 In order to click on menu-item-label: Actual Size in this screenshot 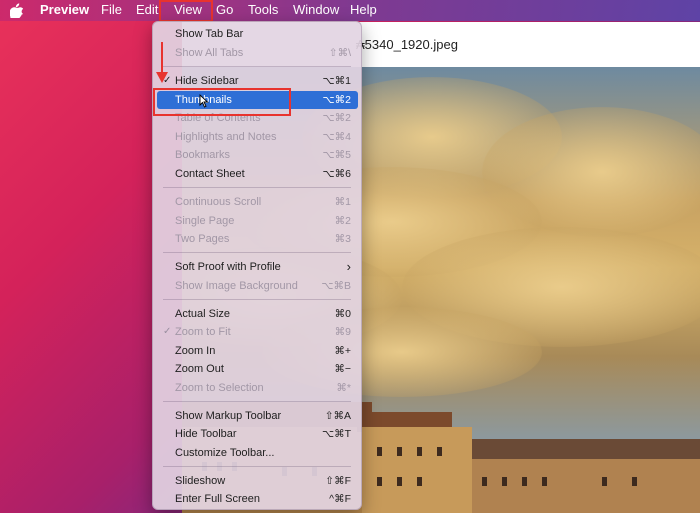, I will do `click(203, 314)`.